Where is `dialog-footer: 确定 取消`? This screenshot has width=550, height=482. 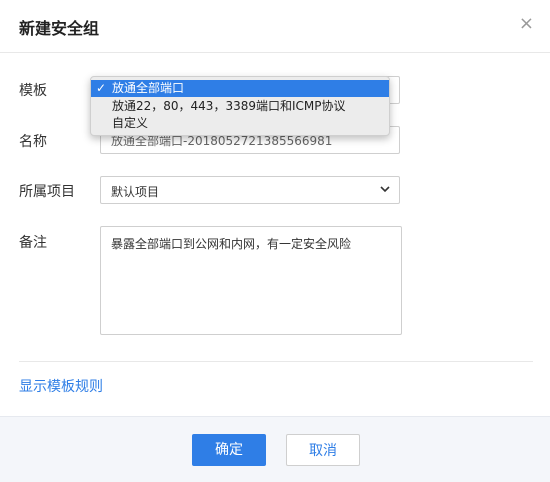
dialog-footer: 确定 取消 is located at coordinates (275, 449).